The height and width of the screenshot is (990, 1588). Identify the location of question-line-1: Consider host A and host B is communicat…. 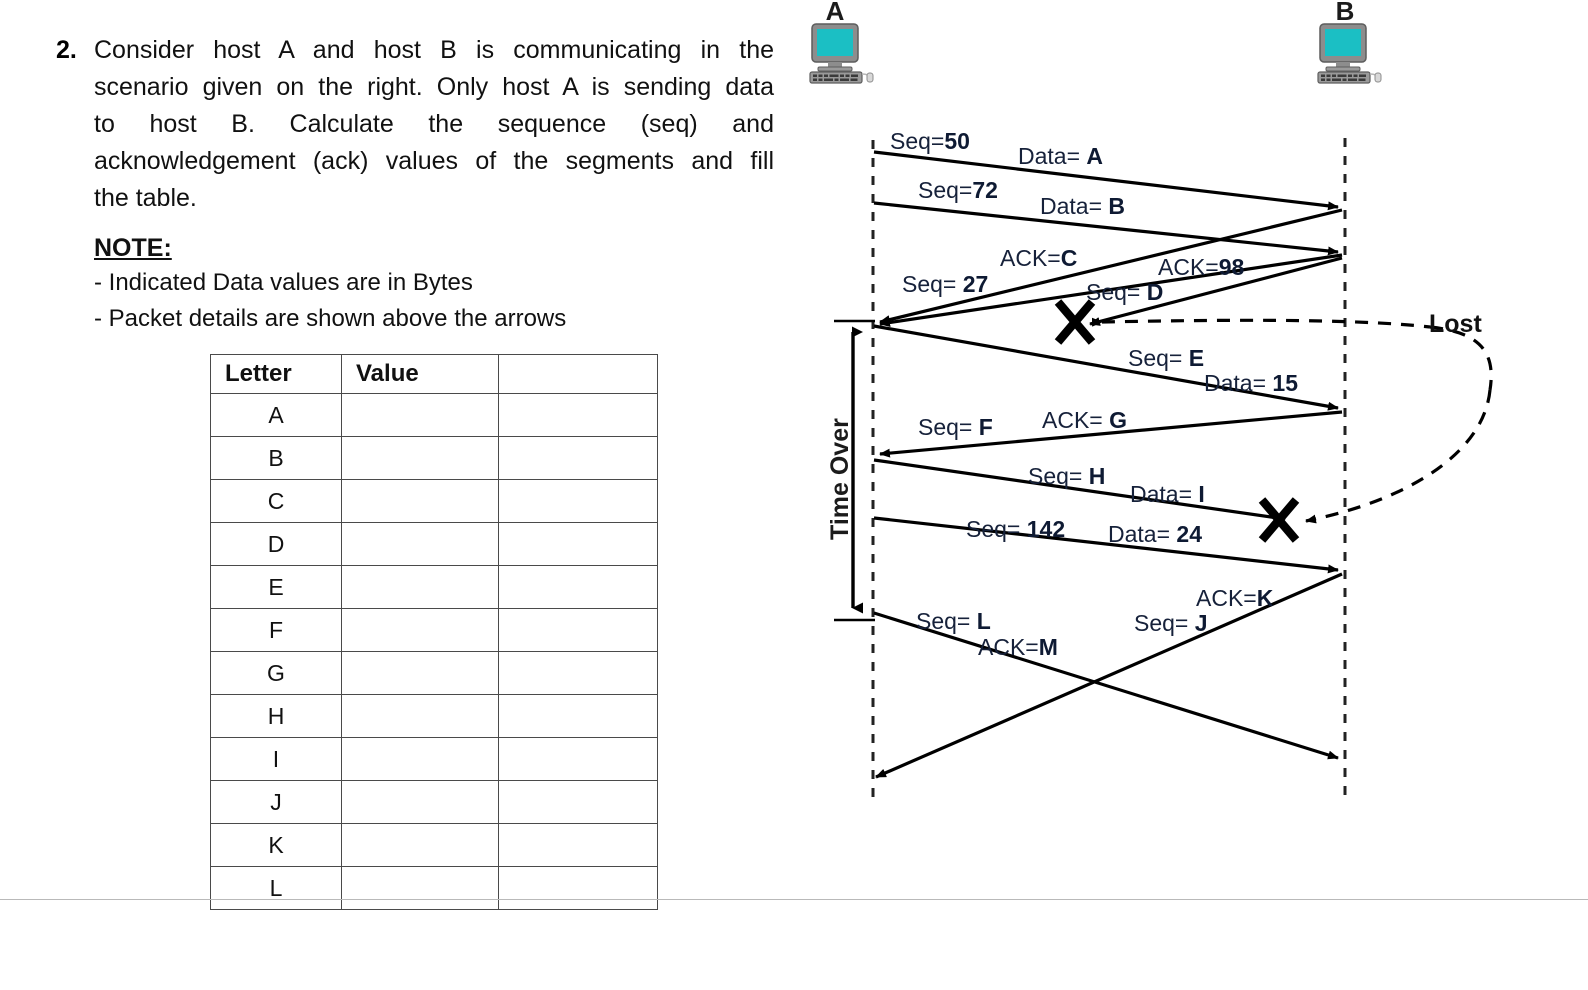
(434, 50).